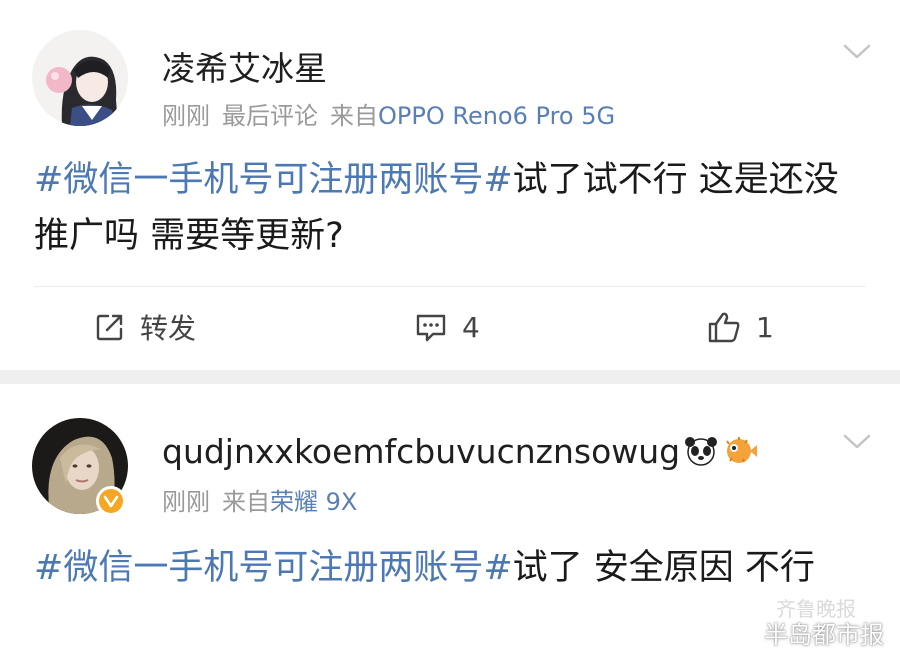 Image resolution: width=900 pixels, height=664 pixels. What do you see at coordinates (111, 501) in the screenshot?
I see `verified-badge-icon` at bounding box center [111, 501].